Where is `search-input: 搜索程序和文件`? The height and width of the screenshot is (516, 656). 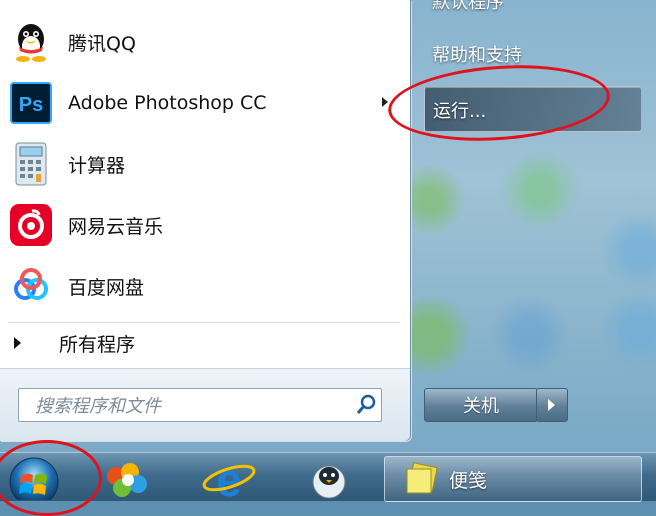
search-input: 搜索程序和文件 is located at coordinates (200, 405).